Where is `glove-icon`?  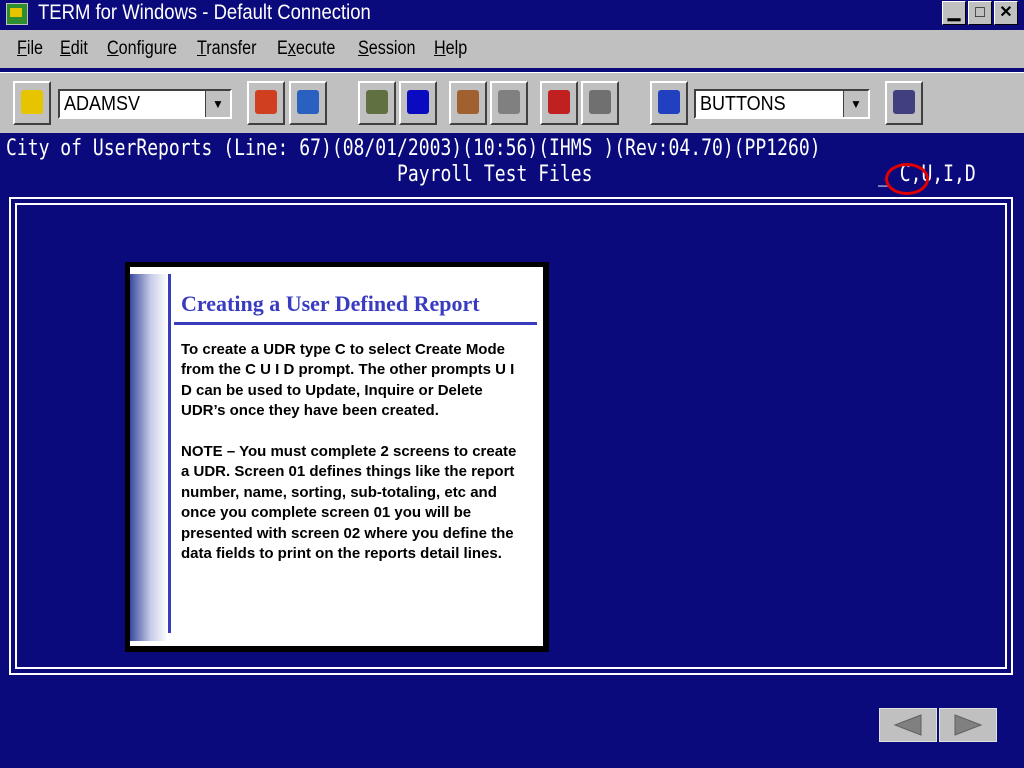
glove-icon is located at coordinates (468, 102).